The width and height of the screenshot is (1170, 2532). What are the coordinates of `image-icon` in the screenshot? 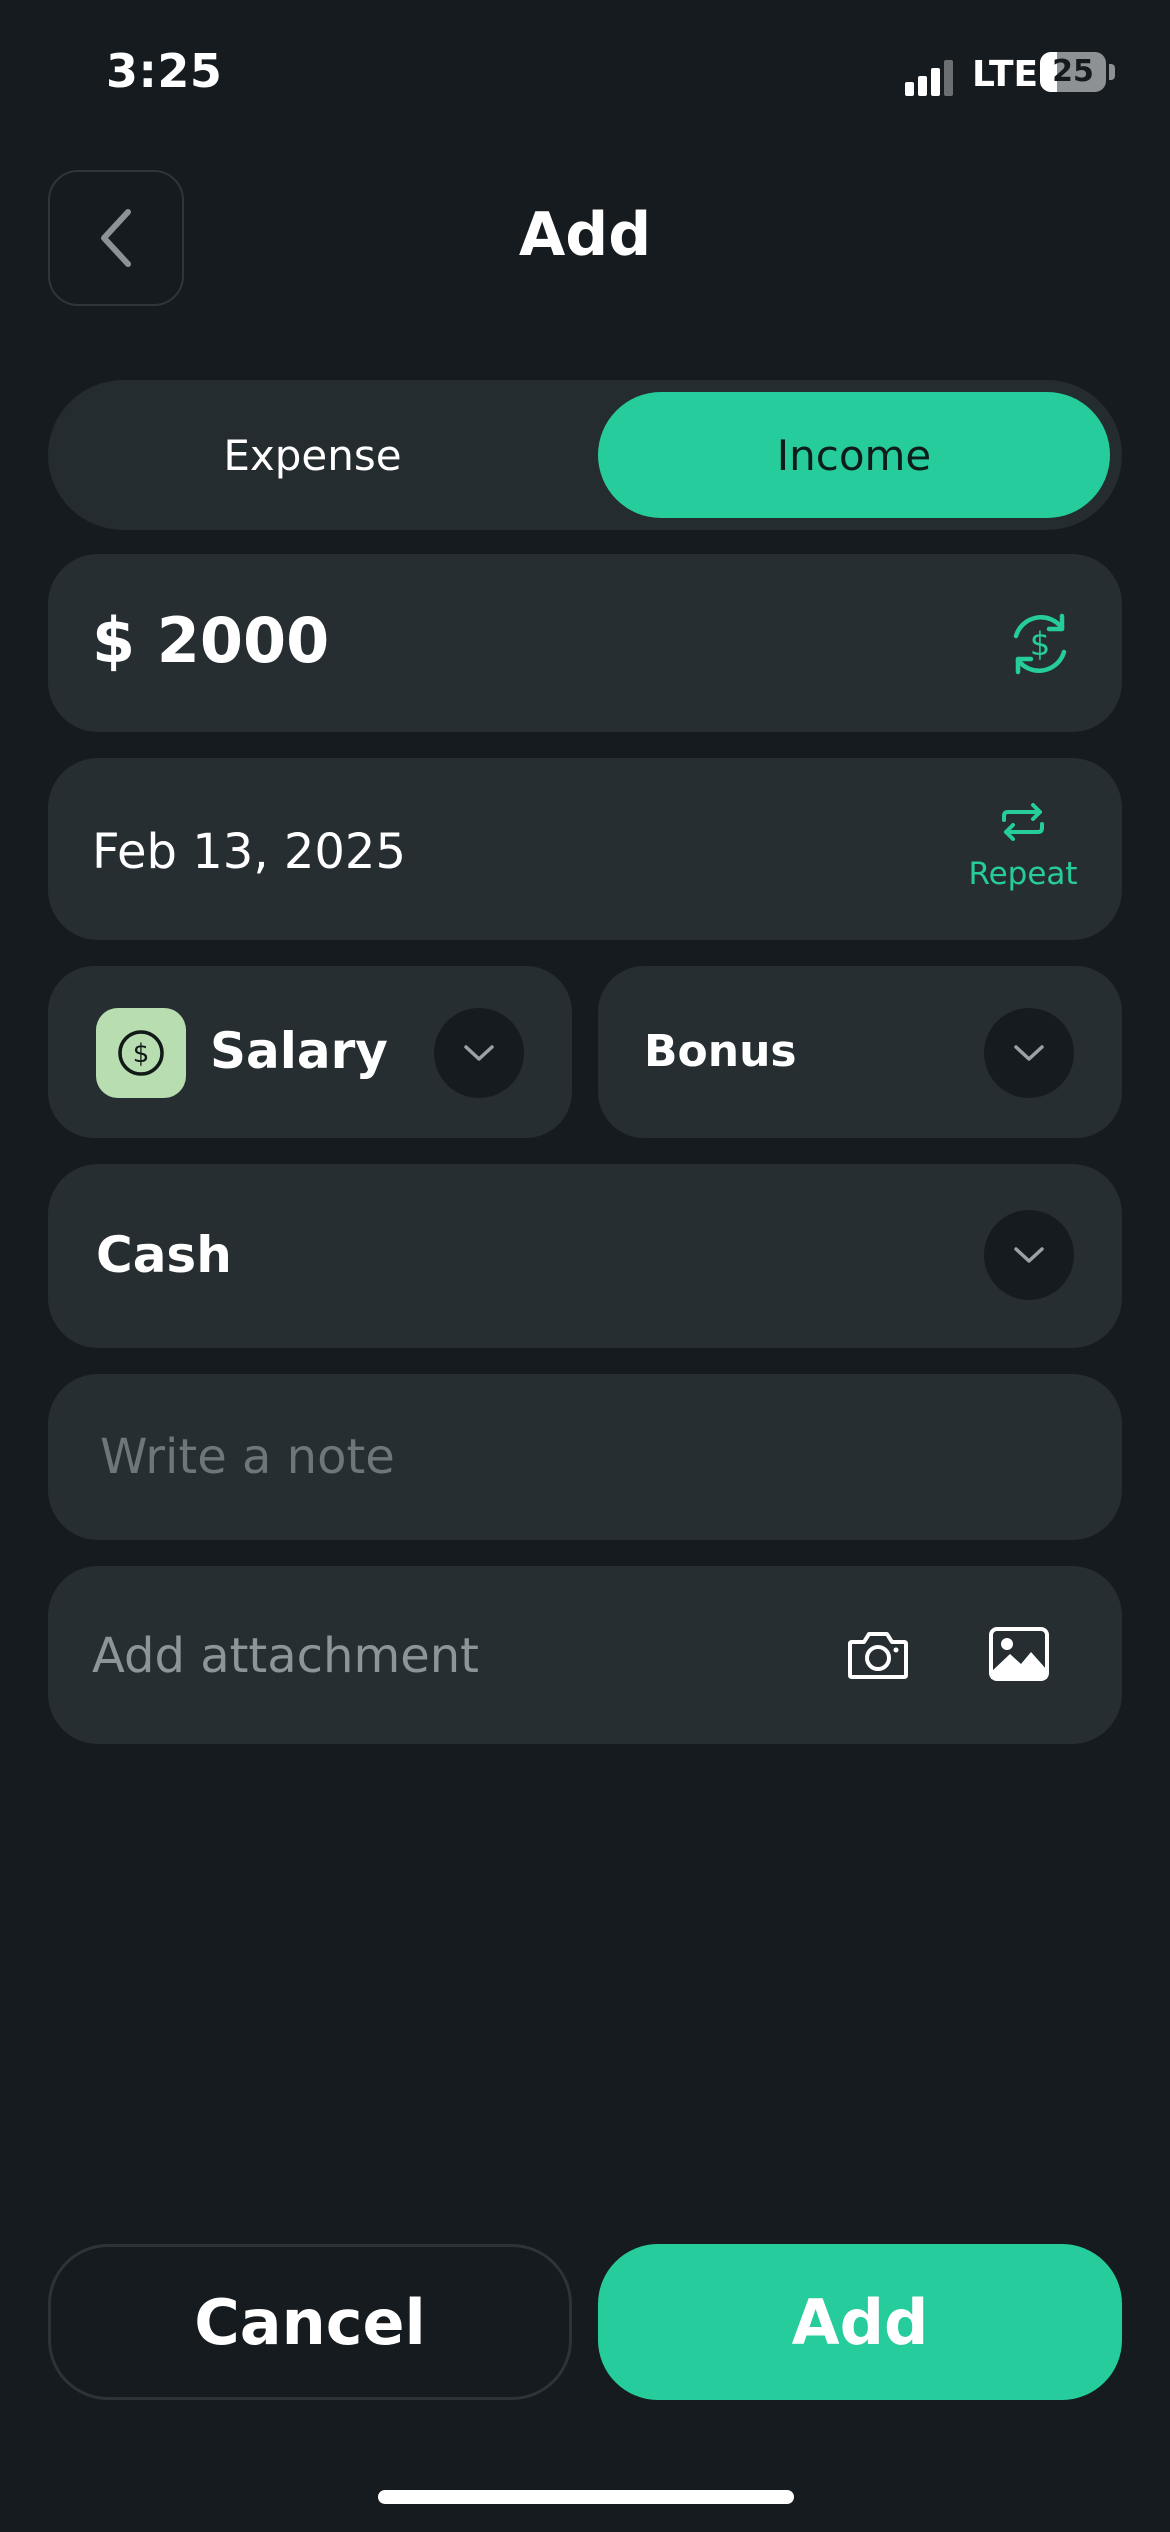 It's located at (1019, 1654).